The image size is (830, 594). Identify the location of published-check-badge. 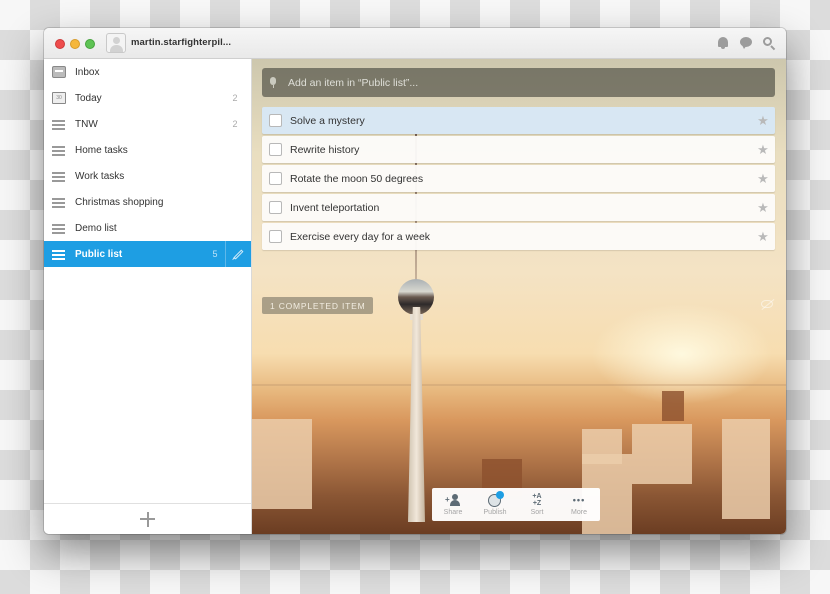
(500, 495).